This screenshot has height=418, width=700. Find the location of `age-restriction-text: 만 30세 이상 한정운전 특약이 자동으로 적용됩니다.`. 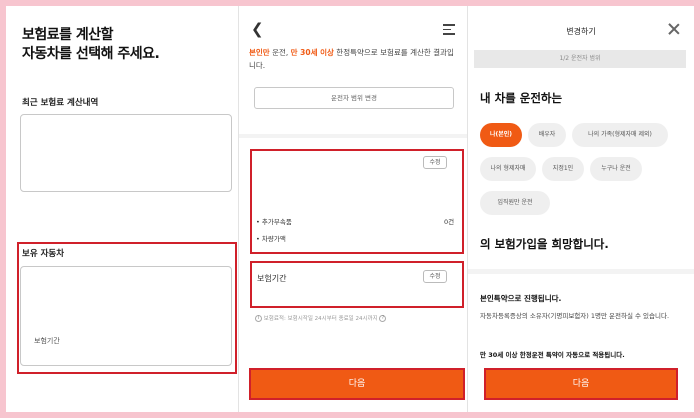

age-restriction-text: 만 30세 이상 한정운전 특약이 자동으로 적용됩니다. is located at coordinates (552, 355).